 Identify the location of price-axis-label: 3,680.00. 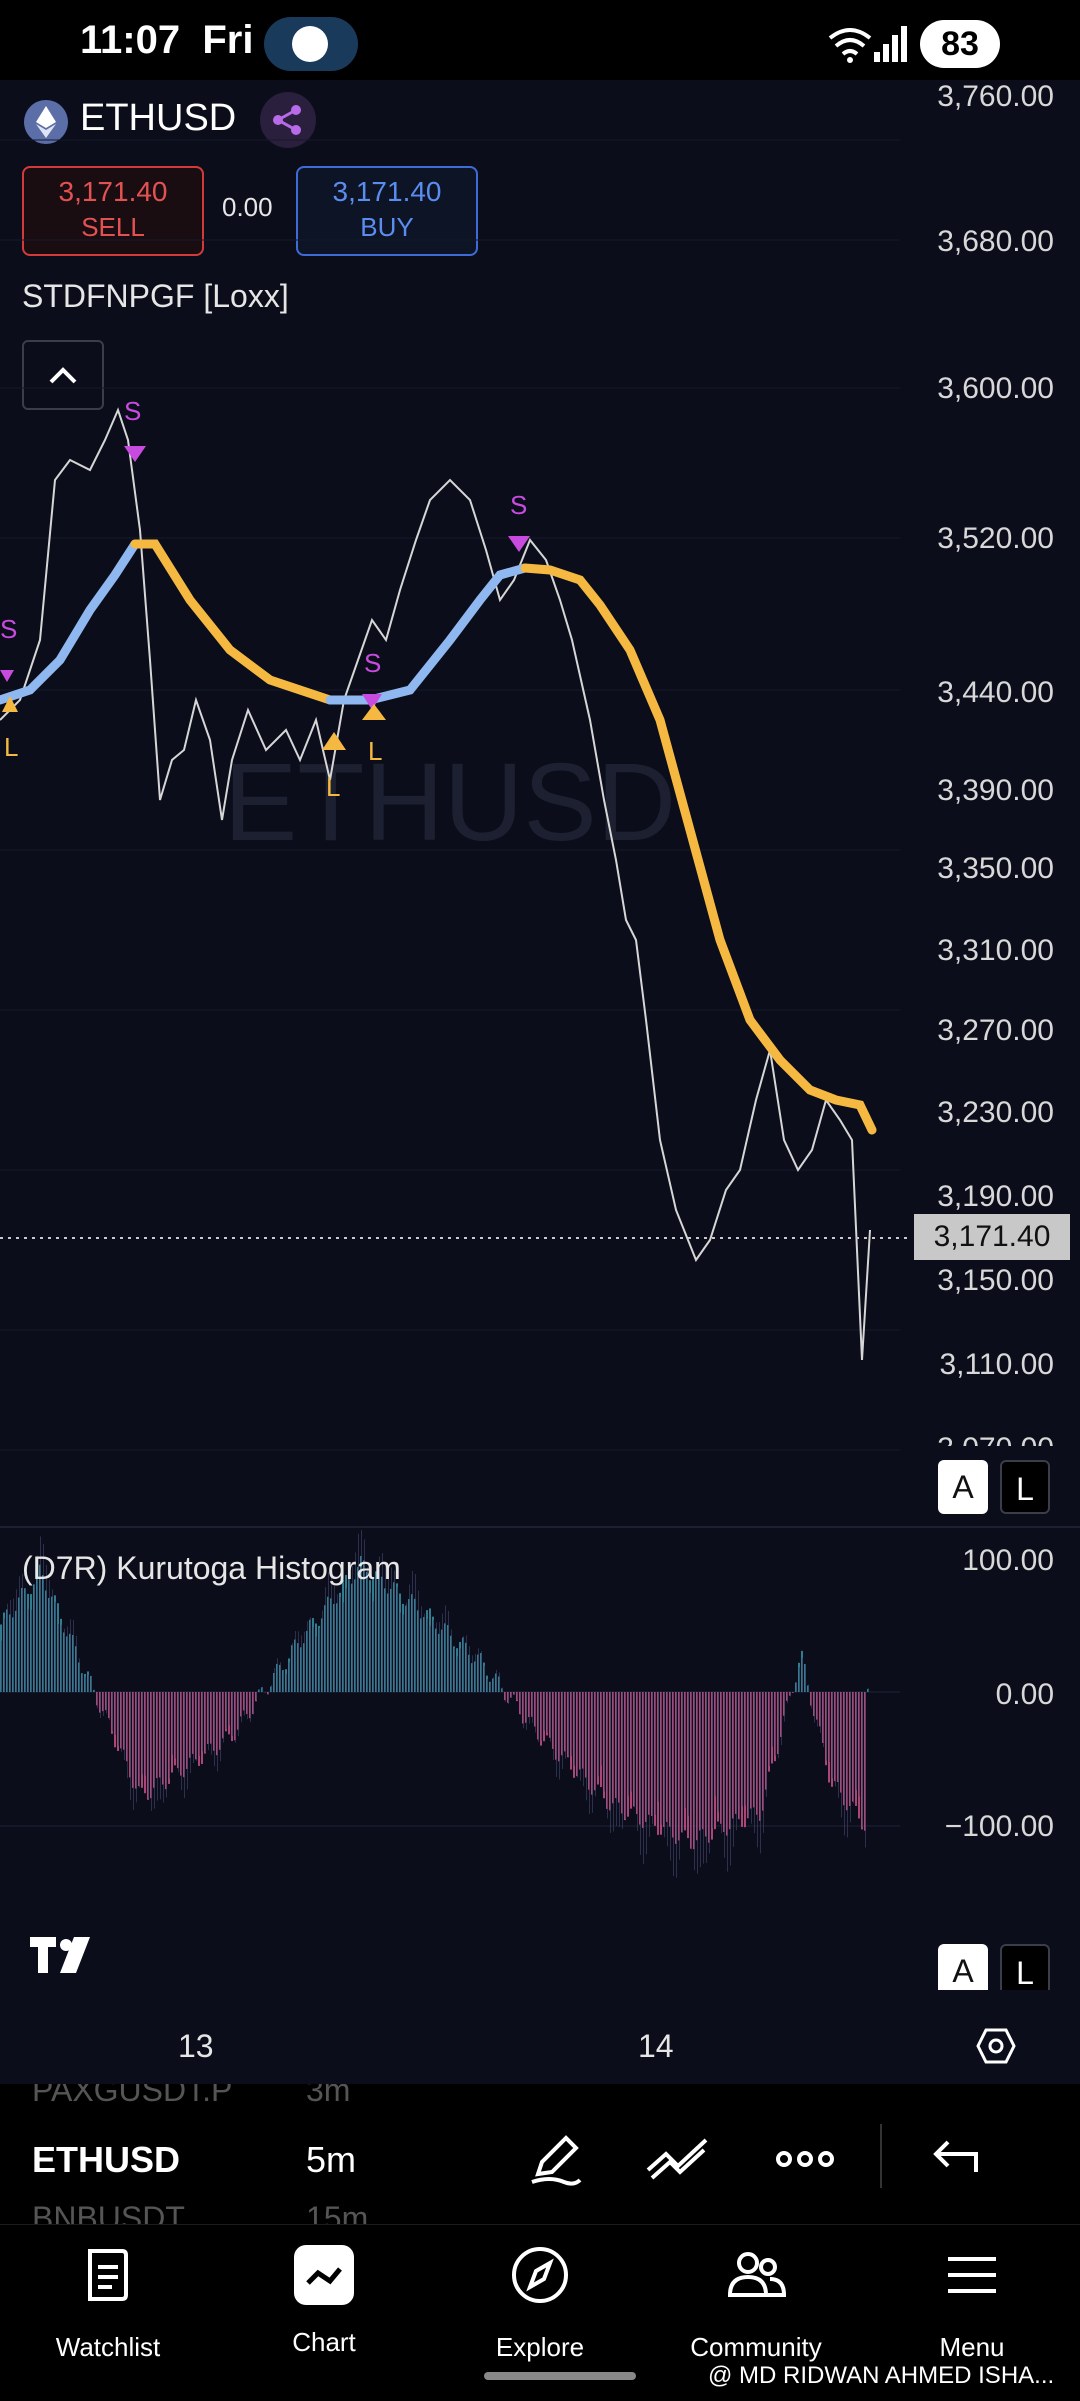
(995, 242).